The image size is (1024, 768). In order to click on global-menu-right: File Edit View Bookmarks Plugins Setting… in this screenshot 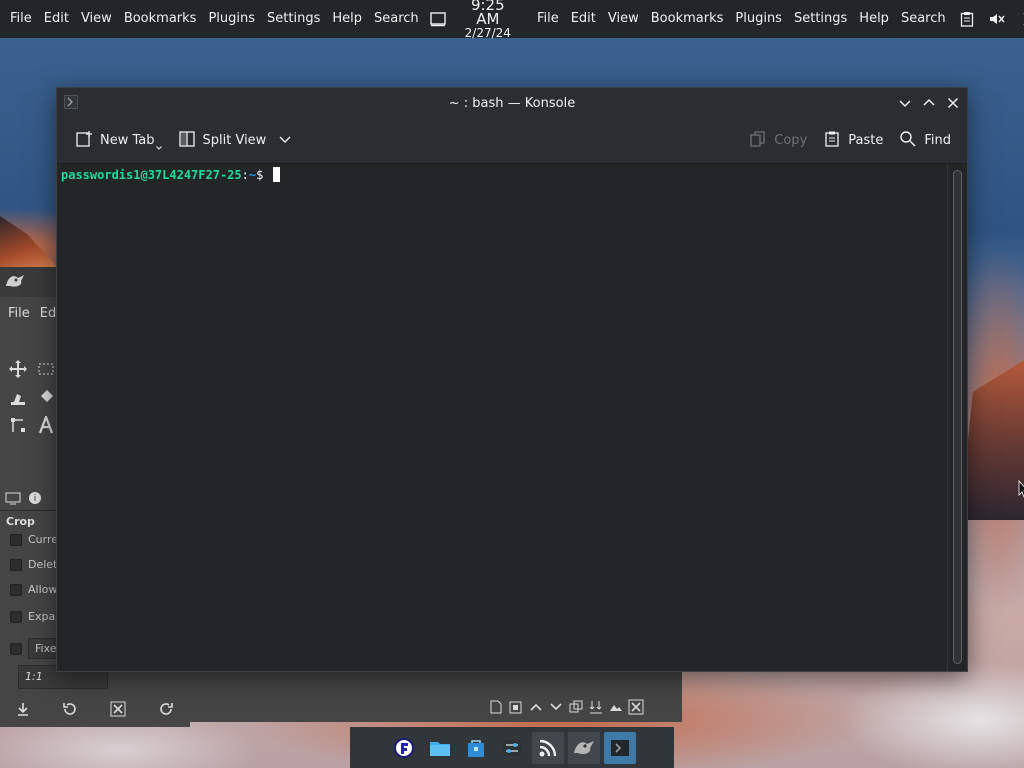, I will do `click(741, 19)`.